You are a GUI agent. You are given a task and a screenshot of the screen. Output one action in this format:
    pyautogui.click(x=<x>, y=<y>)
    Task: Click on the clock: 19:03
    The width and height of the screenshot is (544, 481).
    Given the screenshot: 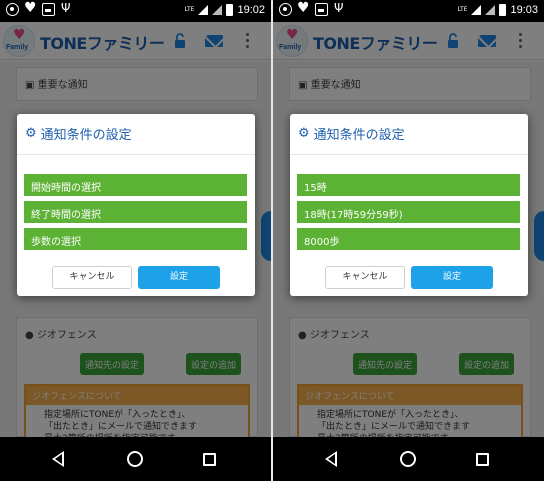 What is the action you would take?
    pyautogui.click(x=524, y=10)
    